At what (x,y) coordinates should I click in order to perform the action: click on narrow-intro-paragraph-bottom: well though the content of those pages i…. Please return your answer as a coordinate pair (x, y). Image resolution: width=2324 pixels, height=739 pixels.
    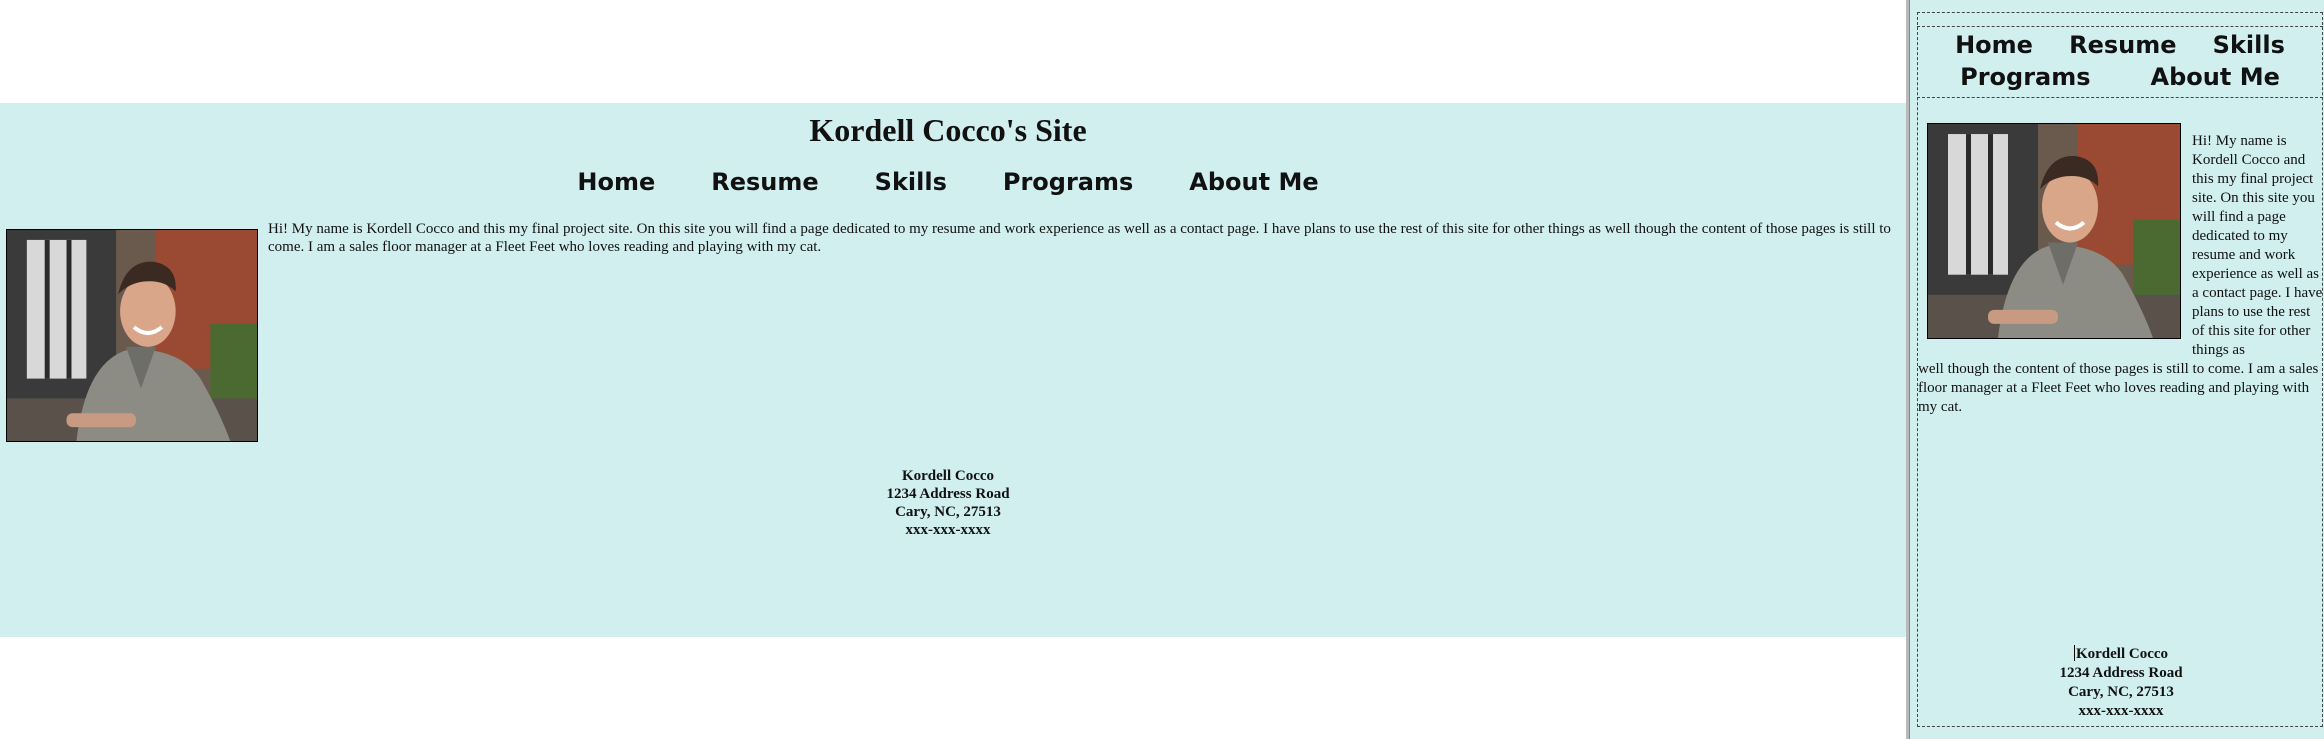
    Looking at the image, I should click on (2118, 388).